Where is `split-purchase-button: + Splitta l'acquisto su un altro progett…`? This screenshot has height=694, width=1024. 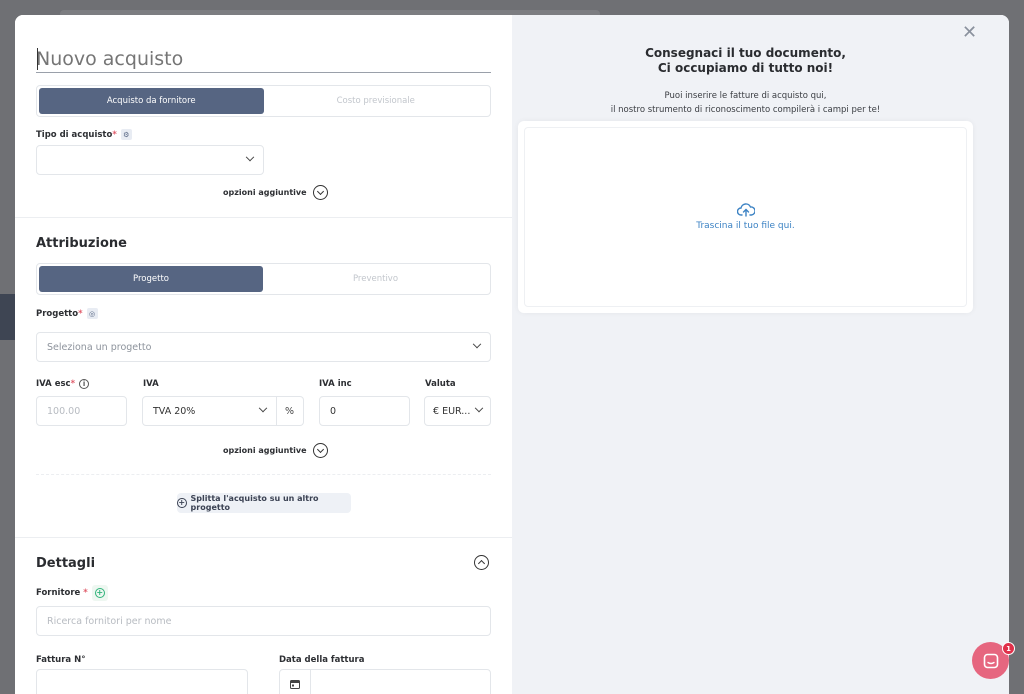
split-purchase-button: + Splitta l'acquisto su un altro progett… is located at coordinates (264, 503).